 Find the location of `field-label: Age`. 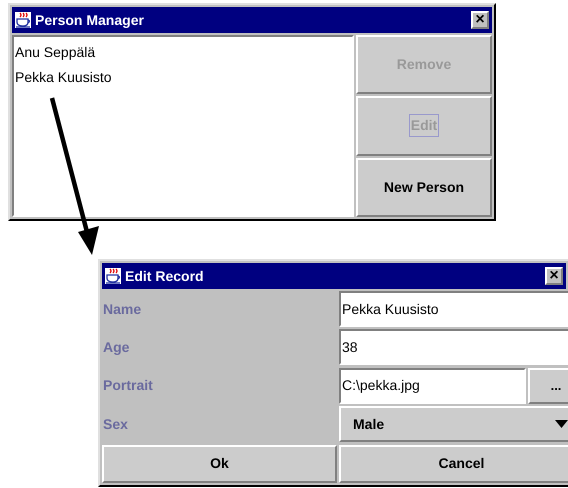

field-label: Age is located at coordinates (116, 347).